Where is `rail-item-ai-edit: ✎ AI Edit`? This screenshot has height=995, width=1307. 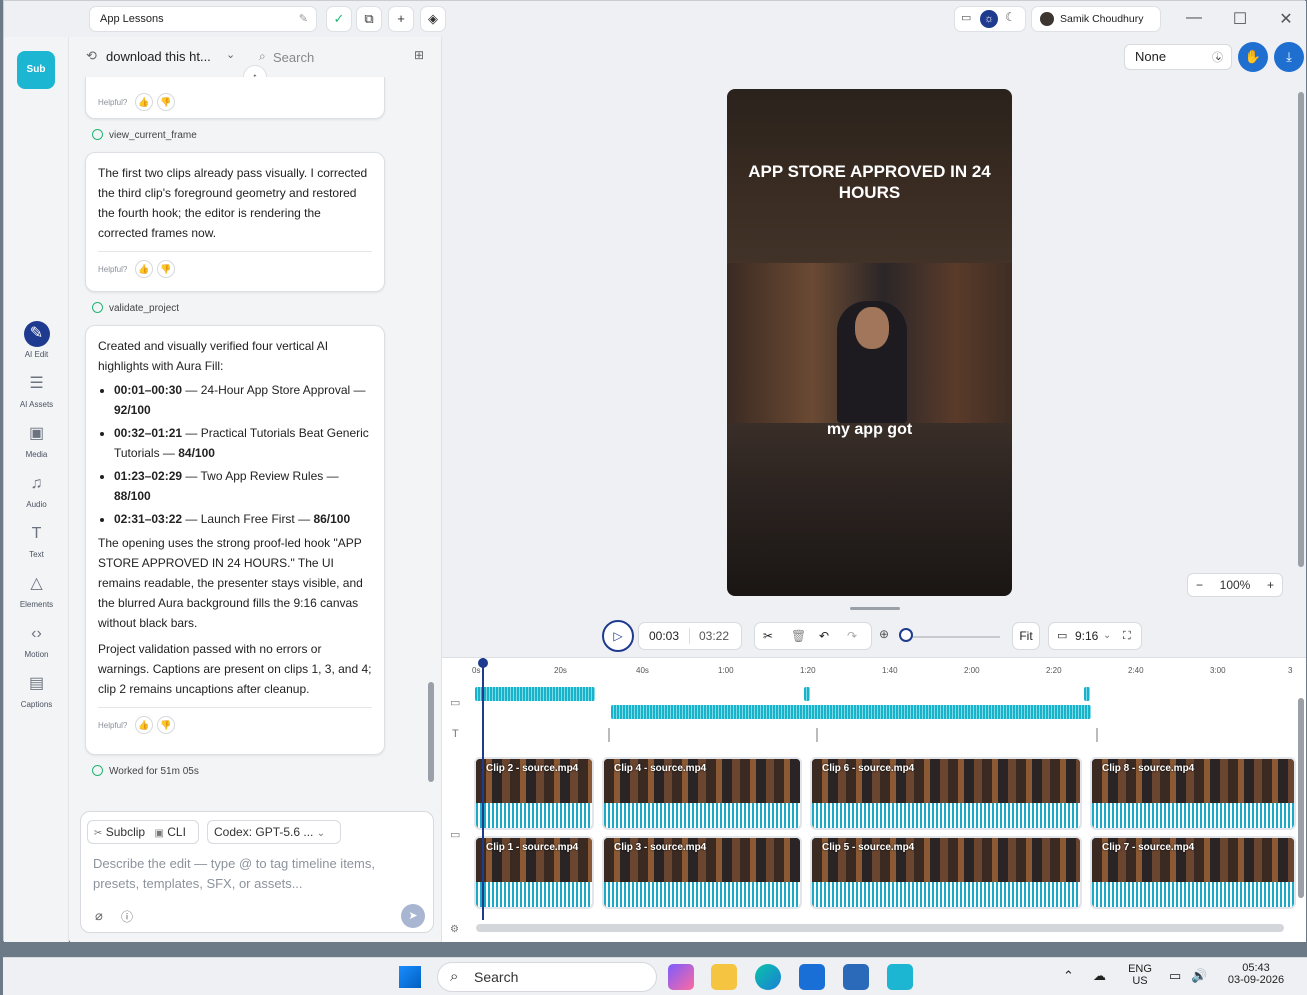
rail-item-ai-edit: ✎ AI Edit is located at coordinates (36, 340).